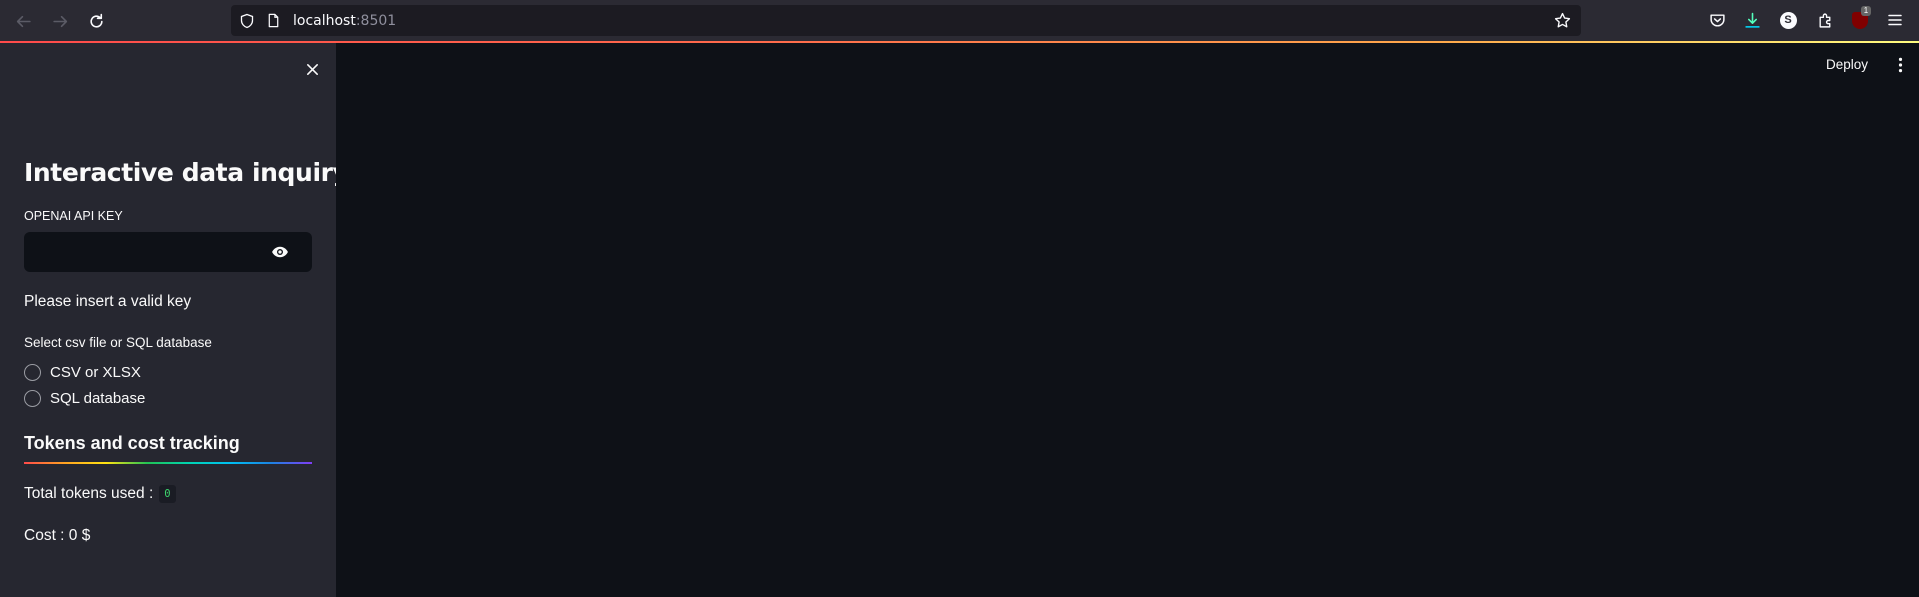 This screenshot has height=597, width=1919. What do you see at coordinates (168, 463) in the screenshot?
I see `section-divider` at bounding box center [168, 463].